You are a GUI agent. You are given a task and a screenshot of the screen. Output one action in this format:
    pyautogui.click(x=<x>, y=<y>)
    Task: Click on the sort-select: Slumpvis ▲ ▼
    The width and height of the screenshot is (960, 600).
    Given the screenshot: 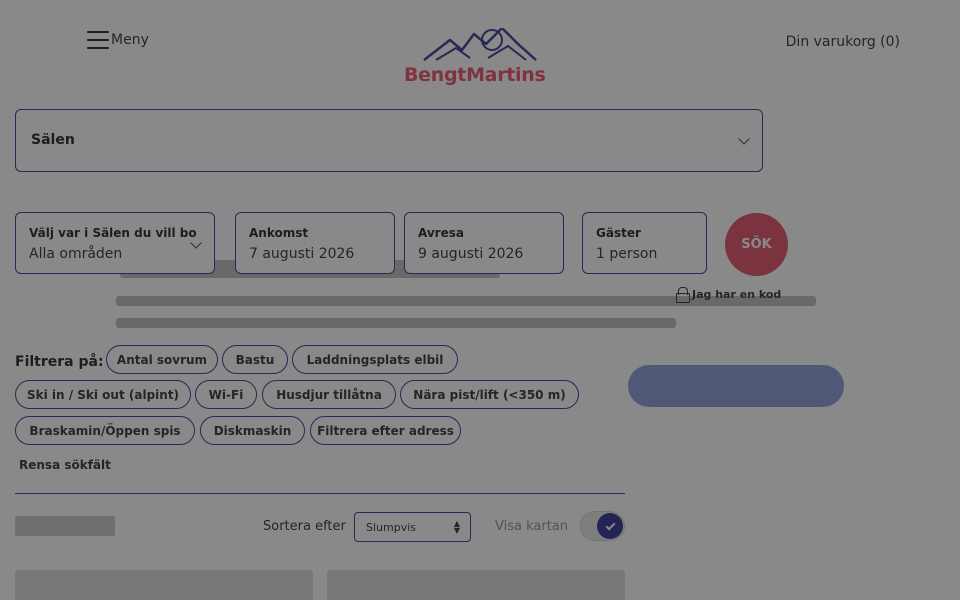 What is the action you would take?
    pyautogui.click(x=412, y=527)
    